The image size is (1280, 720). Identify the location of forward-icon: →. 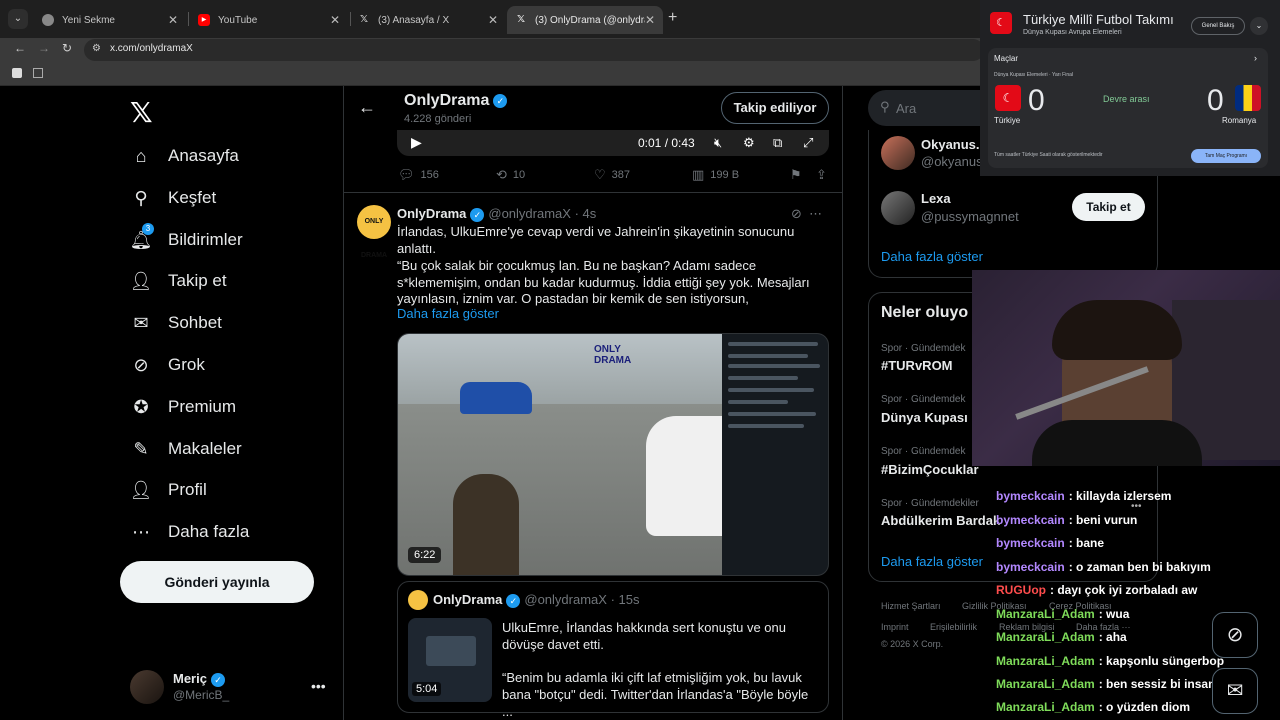
(44, 48).